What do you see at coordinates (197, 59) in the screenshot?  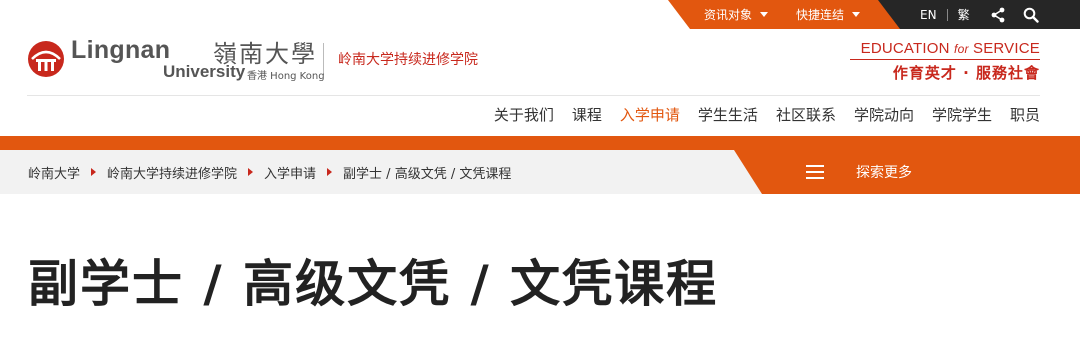 I see `logo-wordmark: Lingnan 嶺南大學 University 香港 Hong Kong` at bounding box center [197, 59].